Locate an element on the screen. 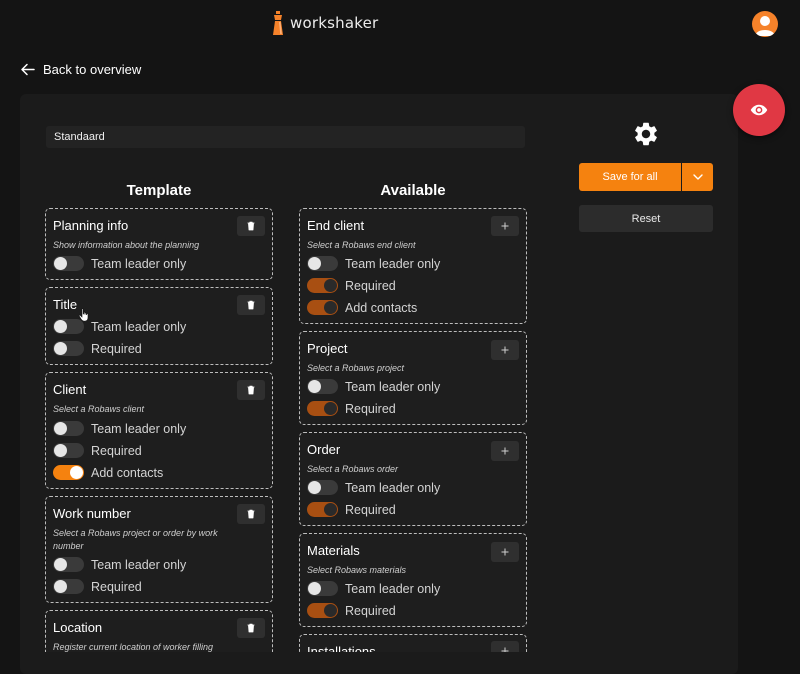 The image size is (800, 674). card-title: Installations is located at coordinates (341, 648).